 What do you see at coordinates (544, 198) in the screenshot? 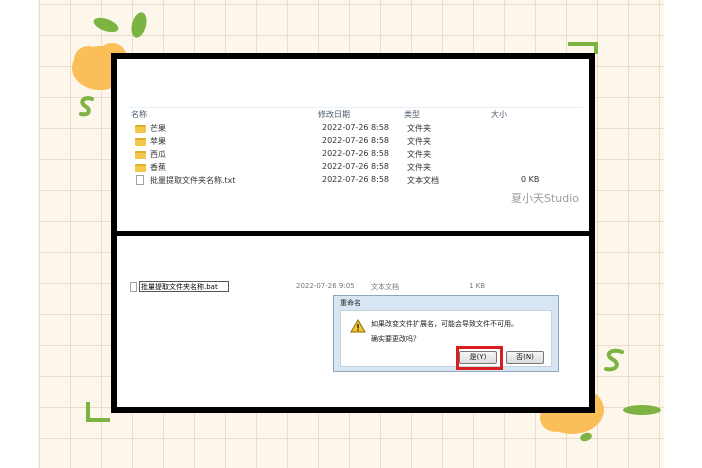
I see `watermark: 夏小天Studio` at bounding box center [544, 198].